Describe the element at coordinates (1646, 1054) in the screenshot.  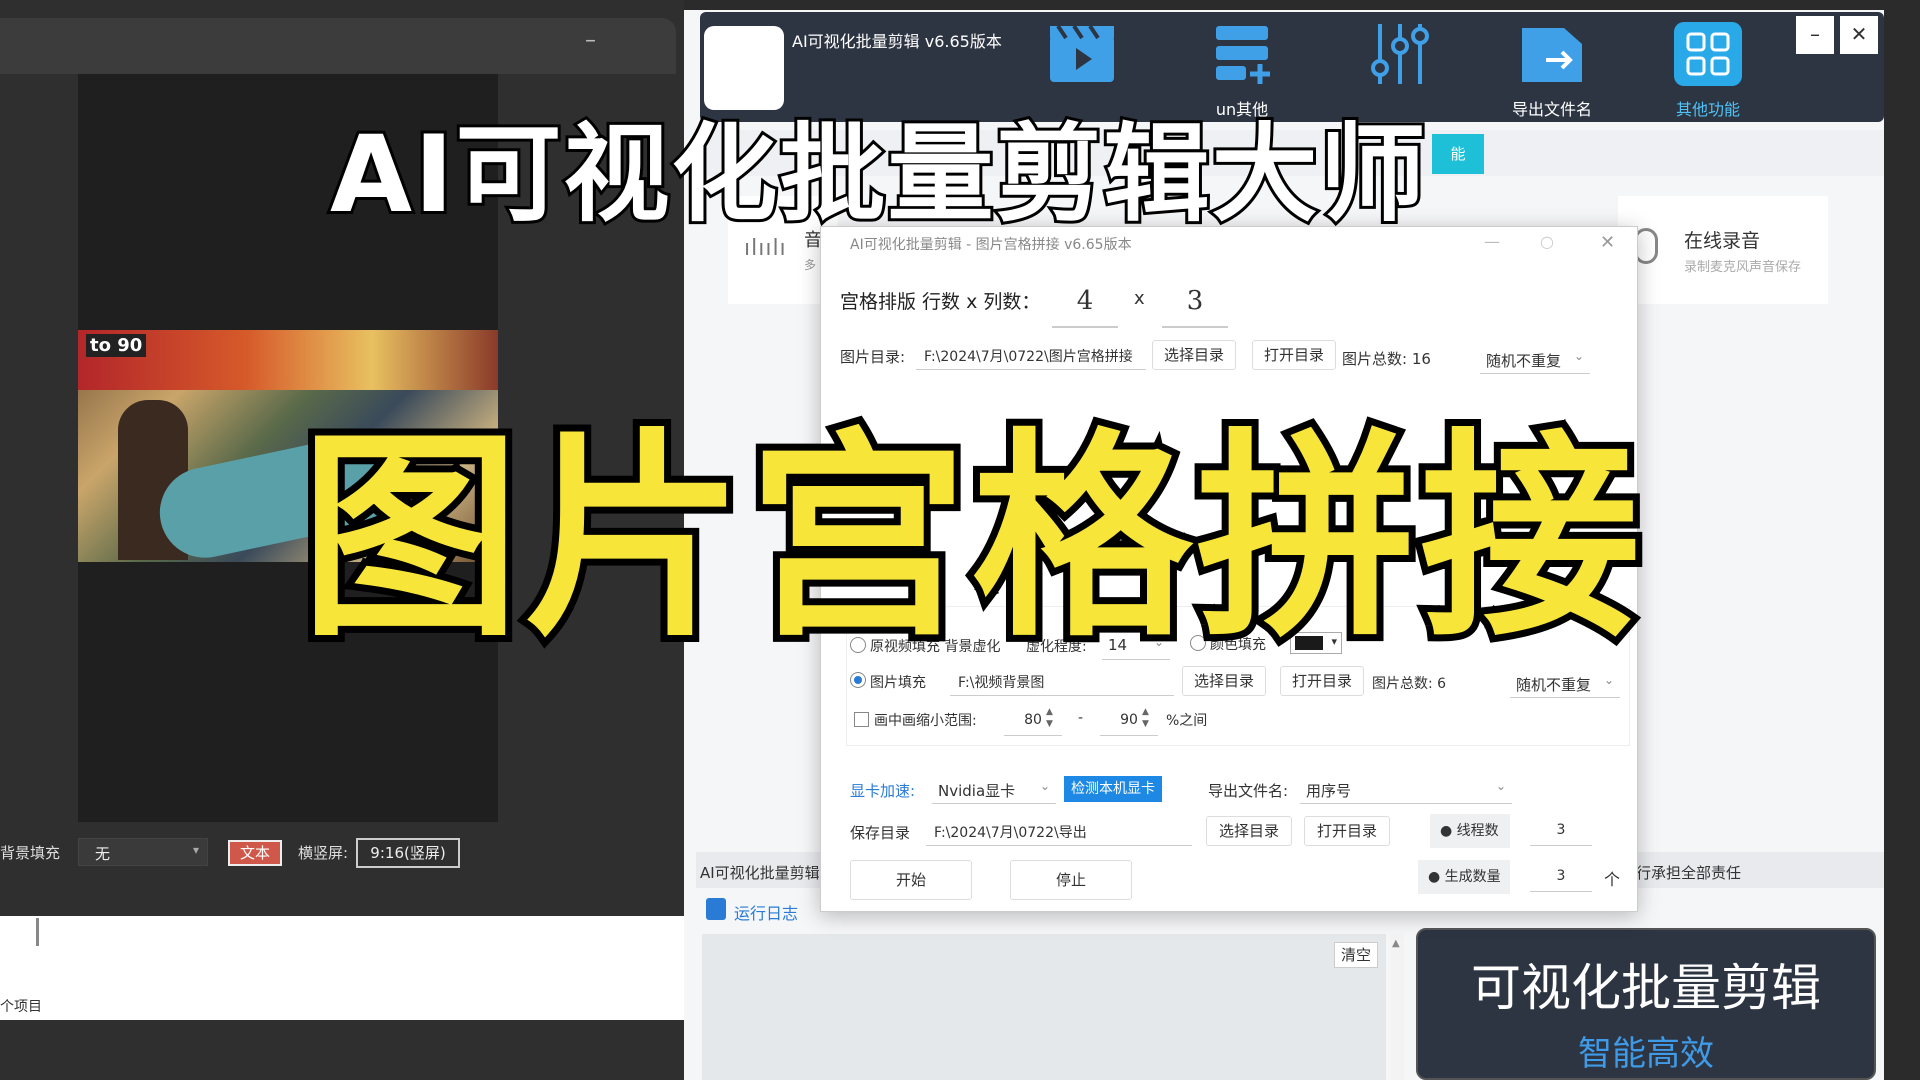
I see `promo-subtitle: 智能高效` at that location.